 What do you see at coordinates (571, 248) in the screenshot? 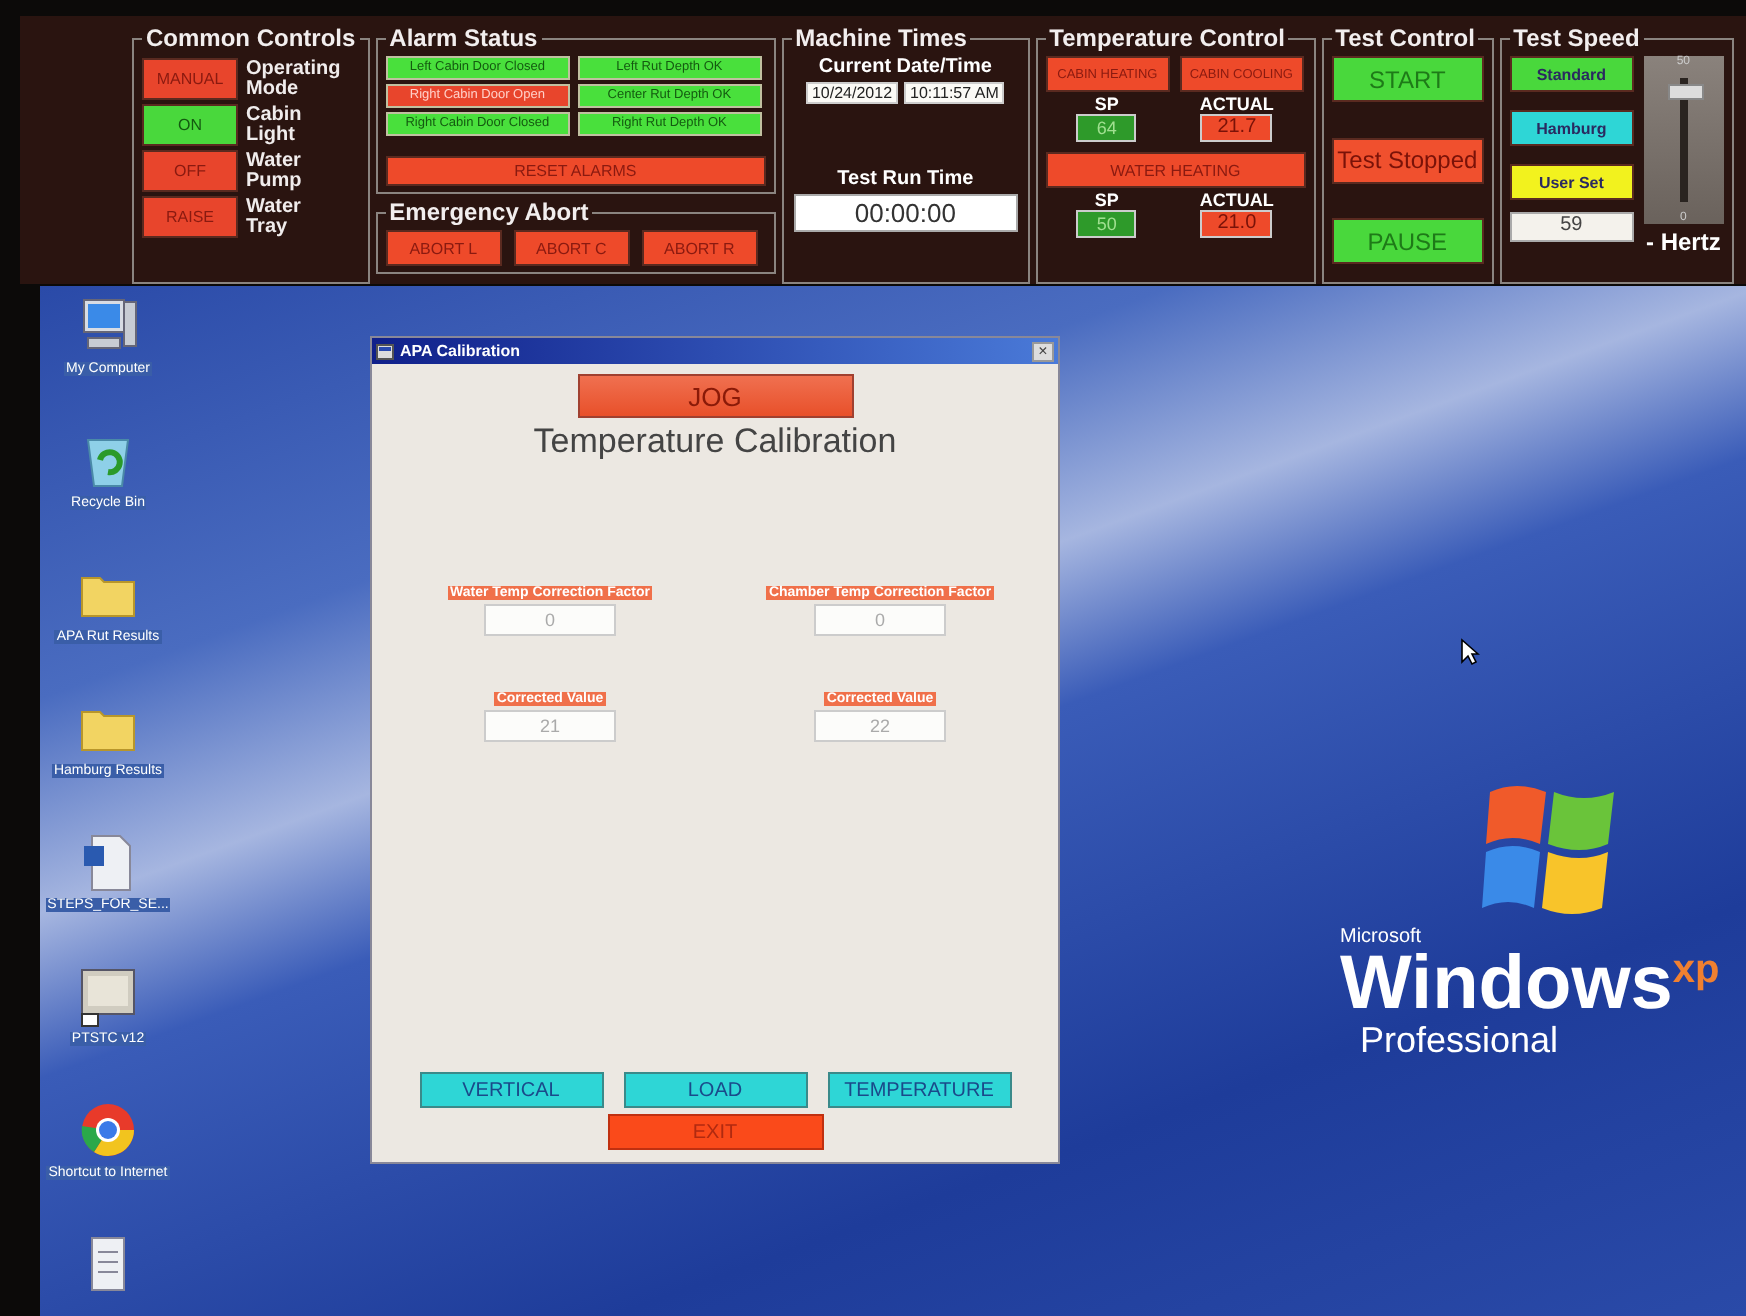
I see `abort-button: ABORT C` at bounding box center [571, 248].